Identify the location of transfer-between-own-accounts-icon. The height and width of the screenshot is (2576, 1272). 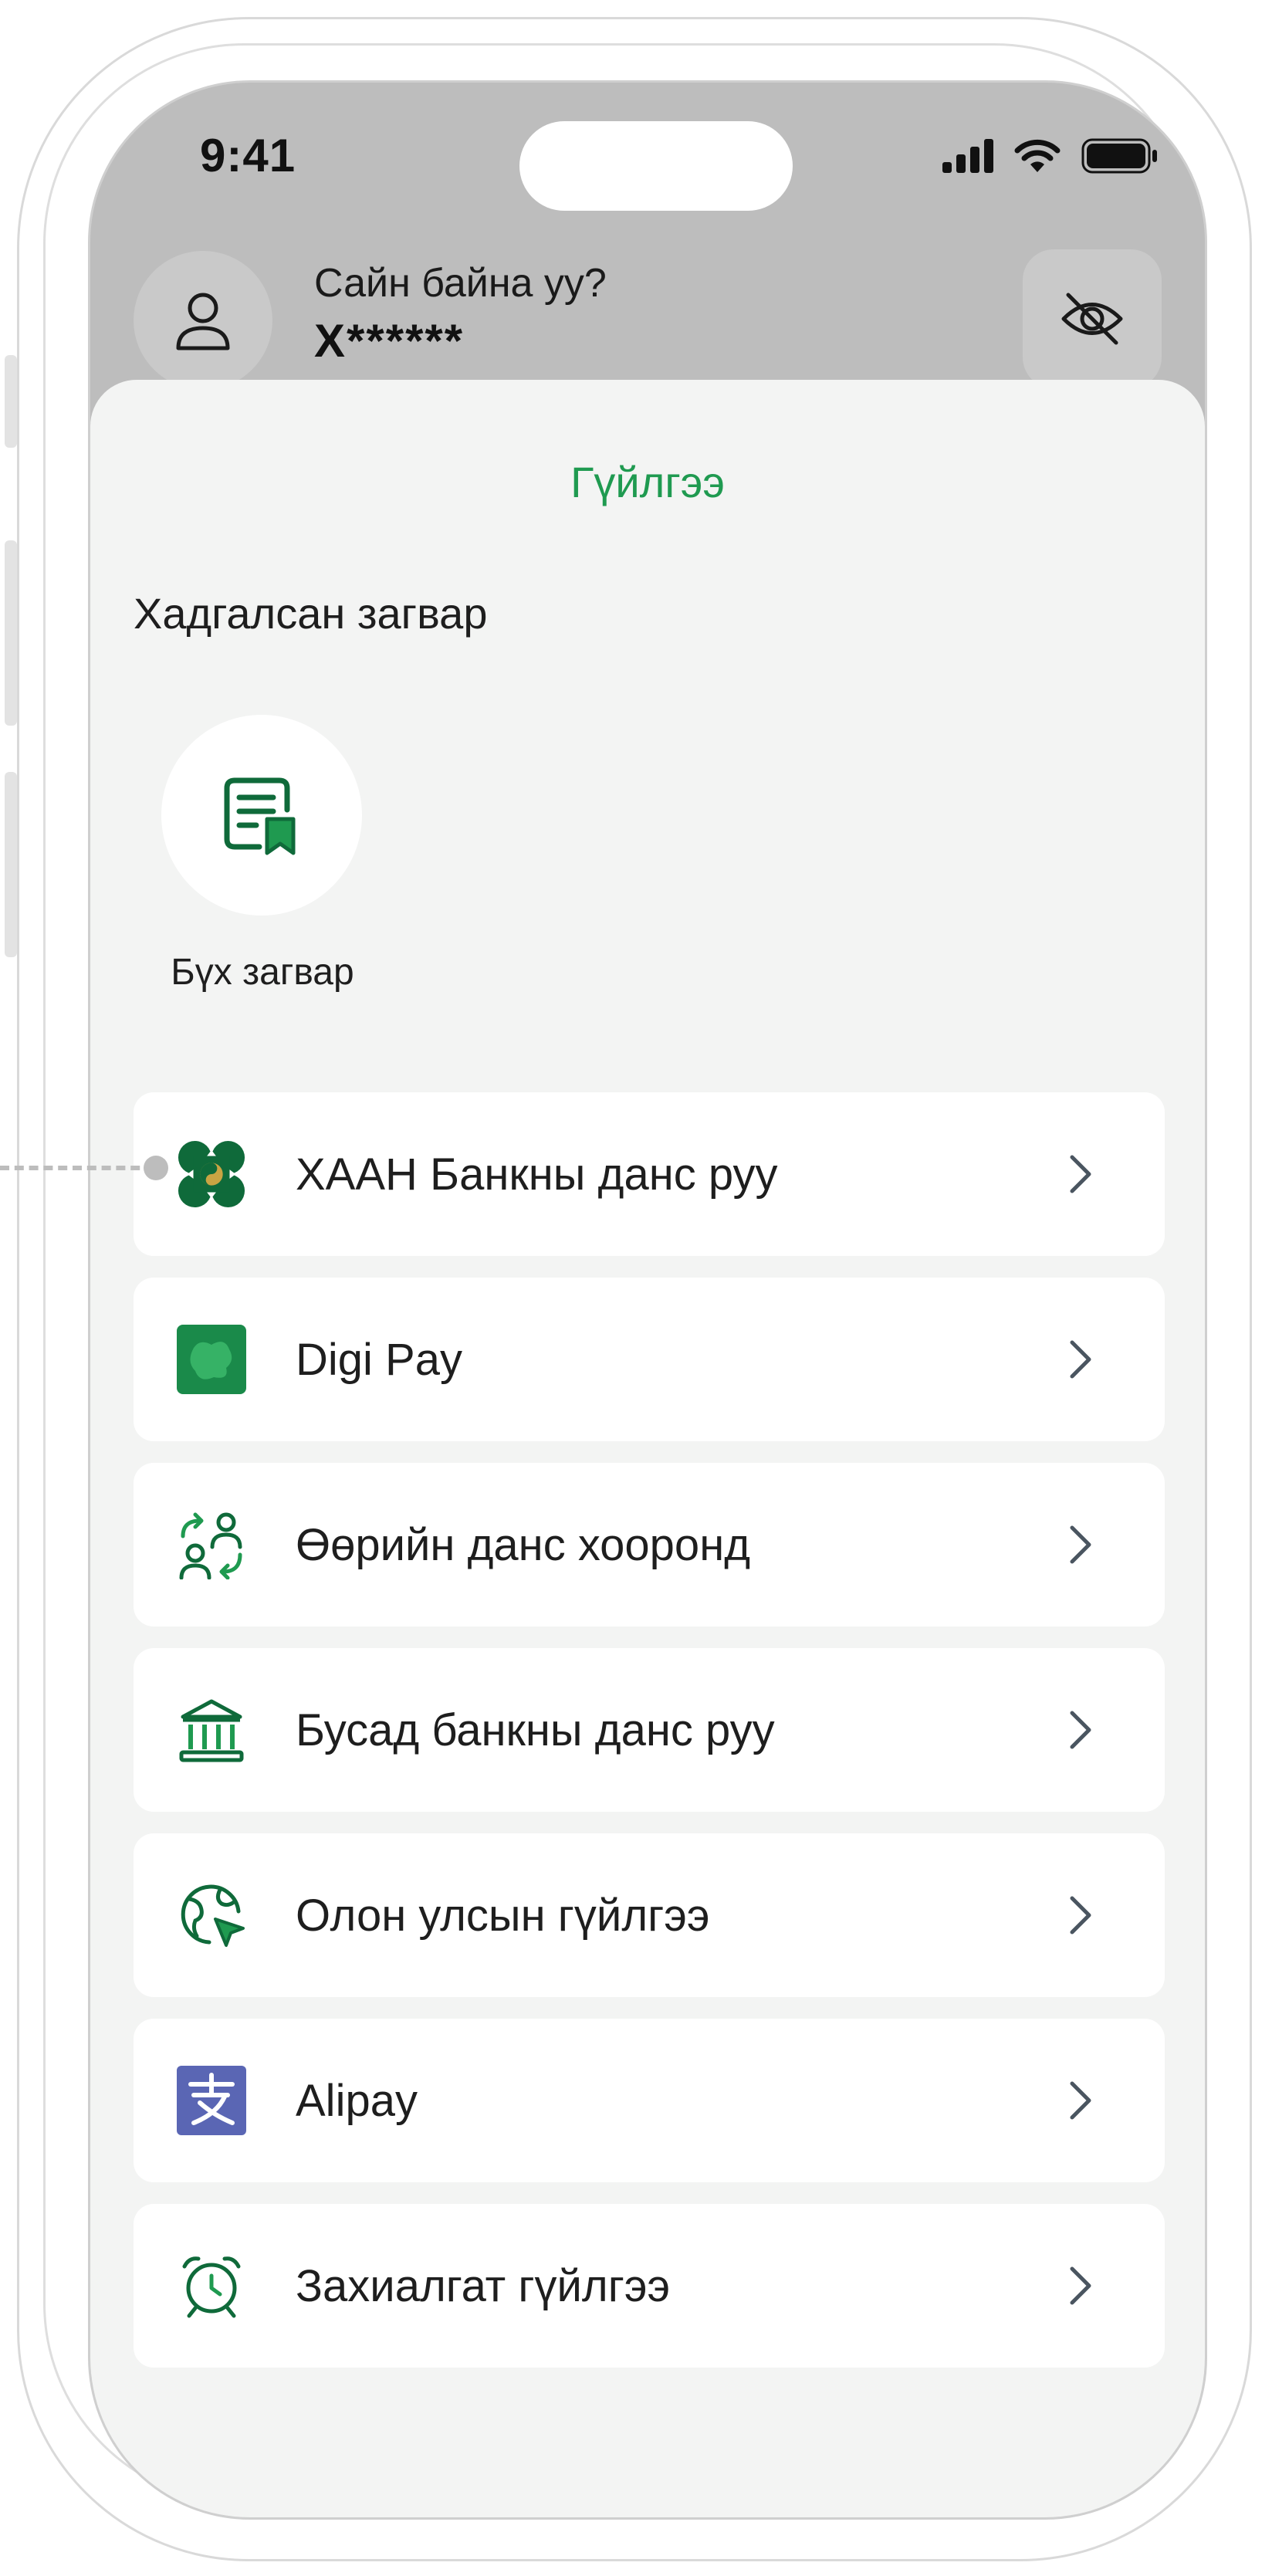
(211, 1544).